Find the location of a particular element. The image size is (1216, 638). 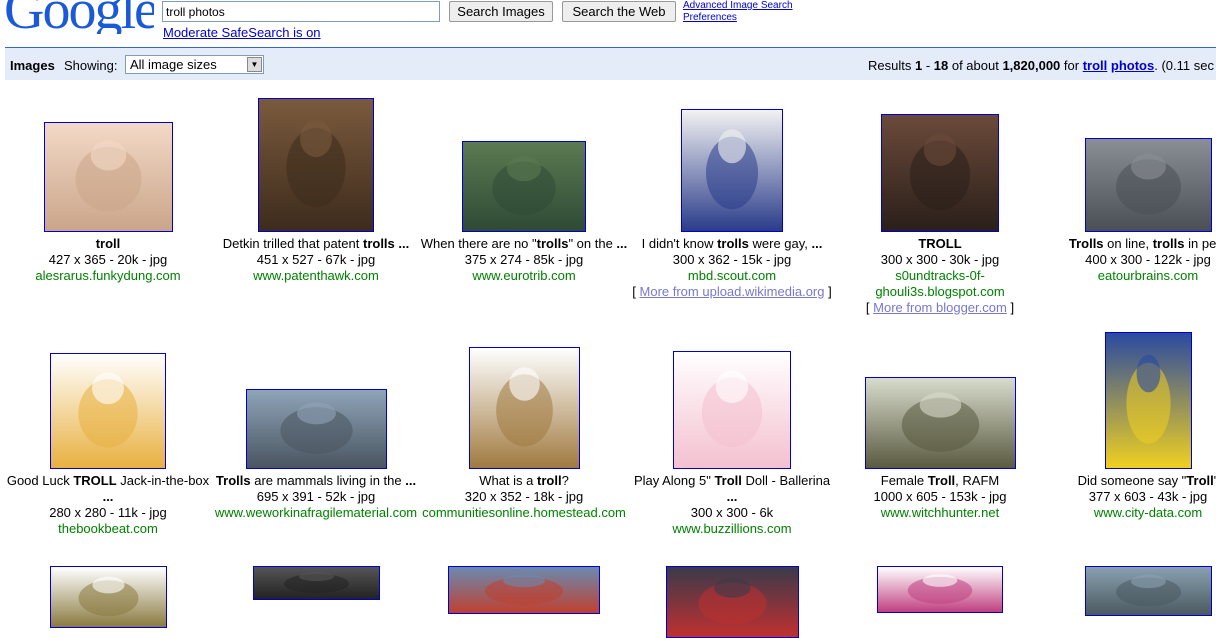

more-from-link-wrapper: [ More from upload.wikimedia.org ] is located at coordinates (732, 292).